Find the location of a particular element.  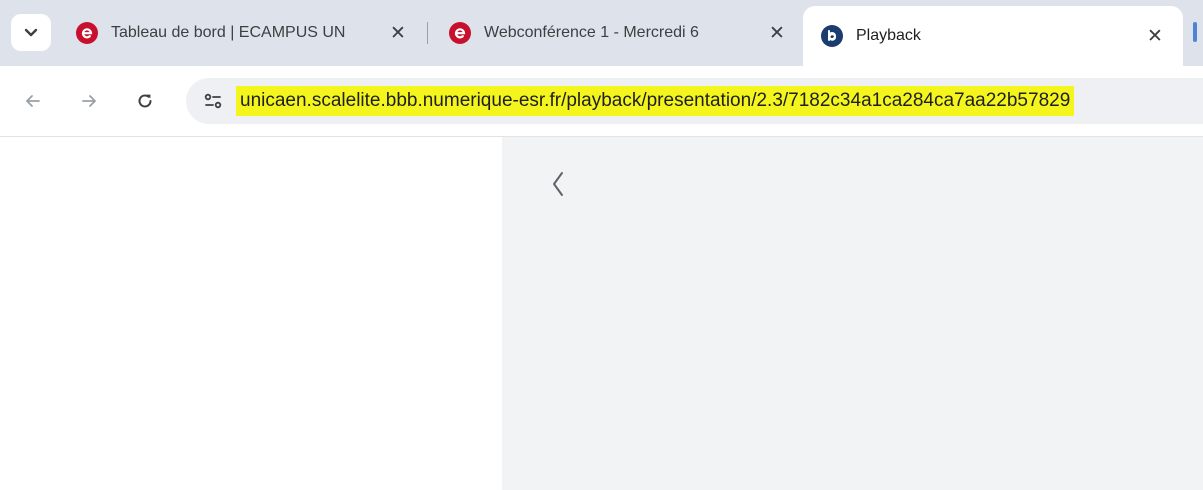

bigbluebutton-icon is located at coordinates (832, 36).